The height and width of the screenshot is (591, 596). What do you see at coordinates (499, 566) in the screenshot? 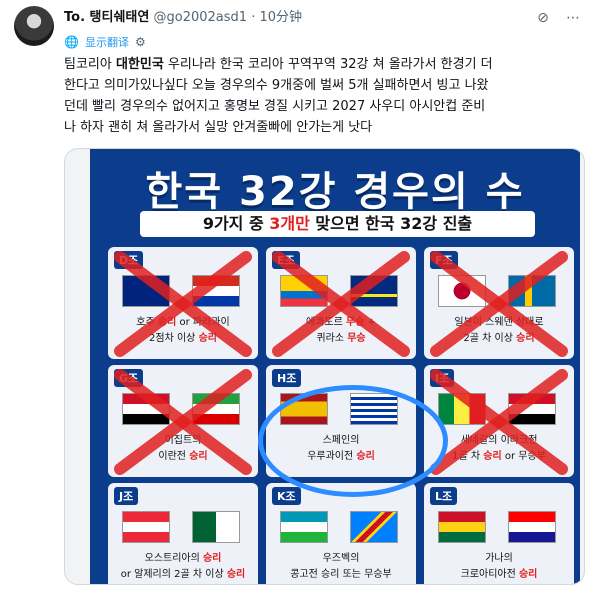
I see `scenario-text: 가나의 크로아티아전 승리` at bounding box center [499, 566].